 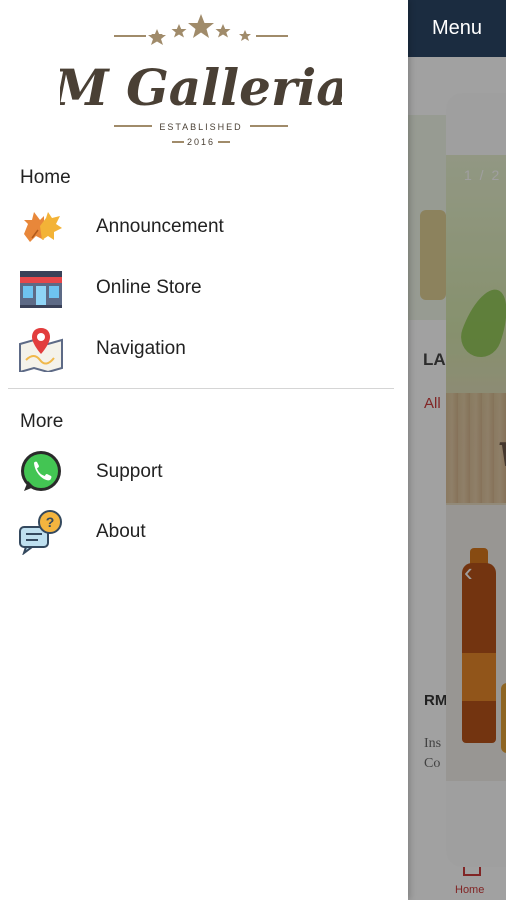 What do you see at coordinates (141, 348) in the screenshot?
I see `menu-item-label: Navigation` at bounding box center [141, 348].